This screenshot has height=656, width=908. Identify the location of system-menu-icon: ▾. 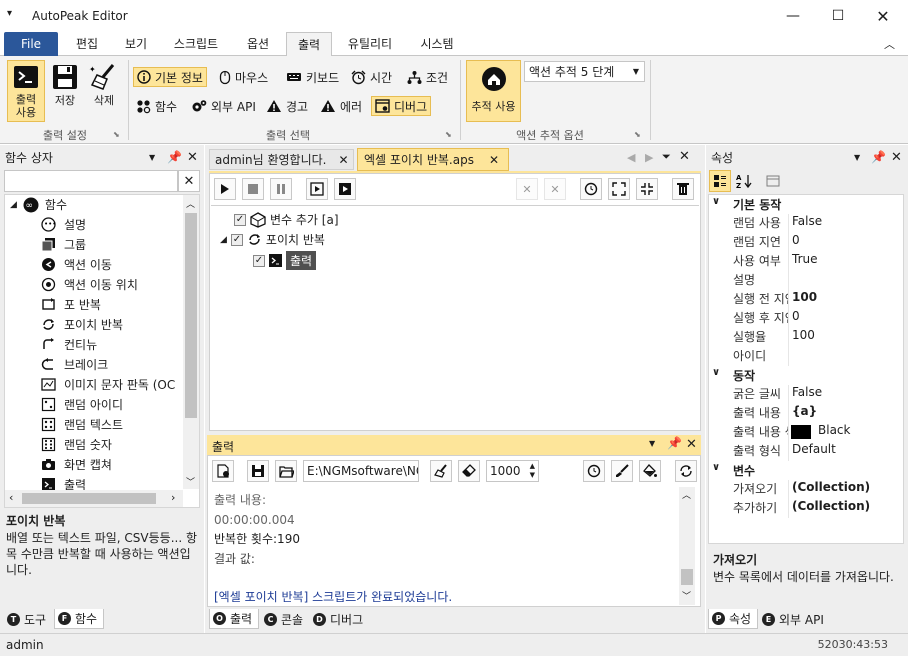
(9, 13).